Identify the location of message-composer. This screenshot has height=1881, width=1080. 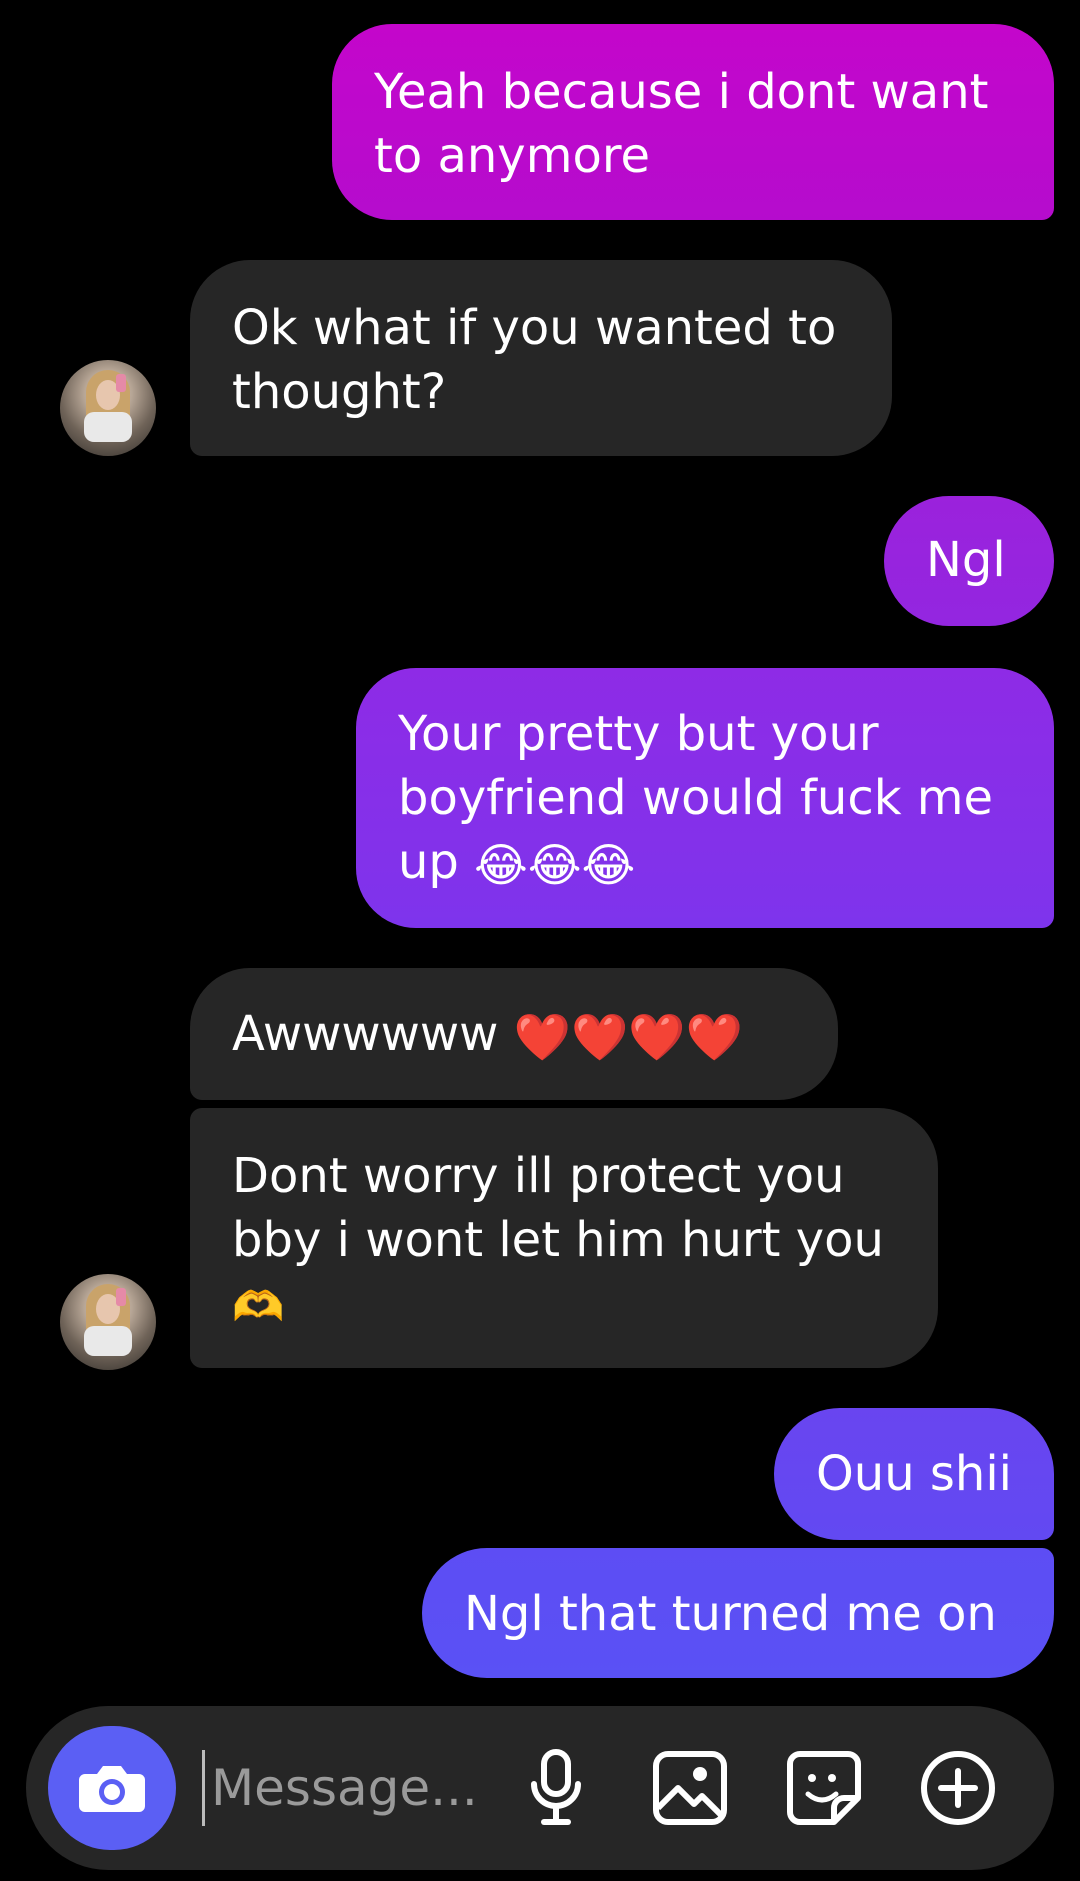
(540, 1788).